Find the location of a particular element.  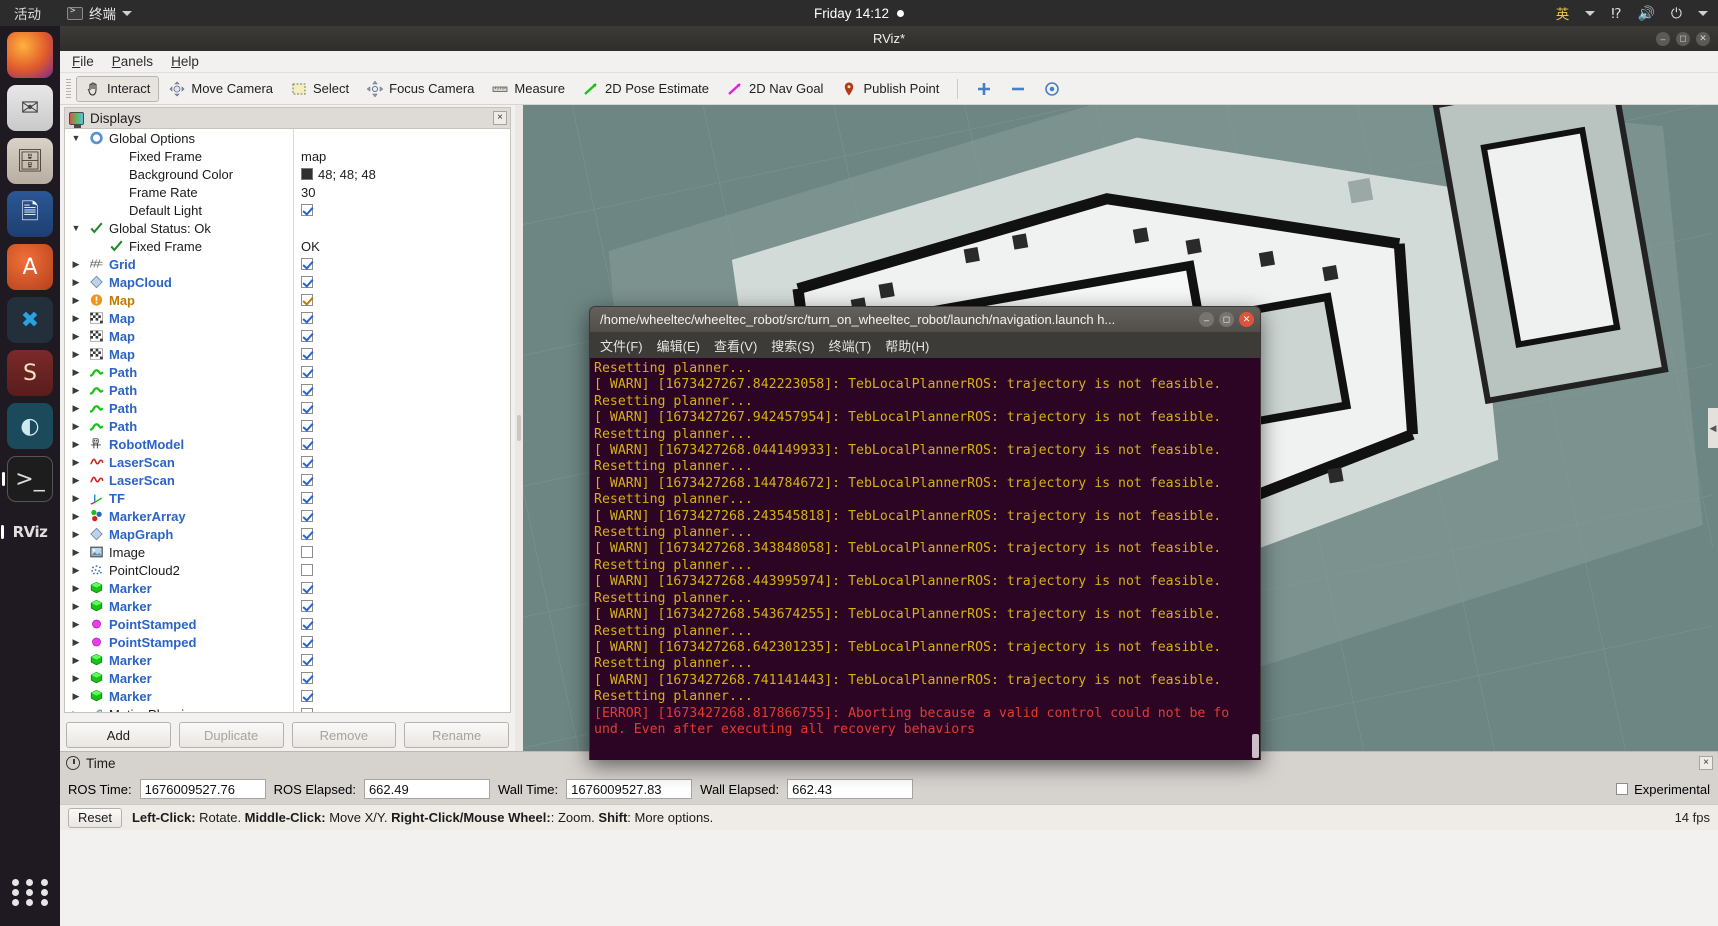

tool-select: Select is located at coordinates (320, 89).